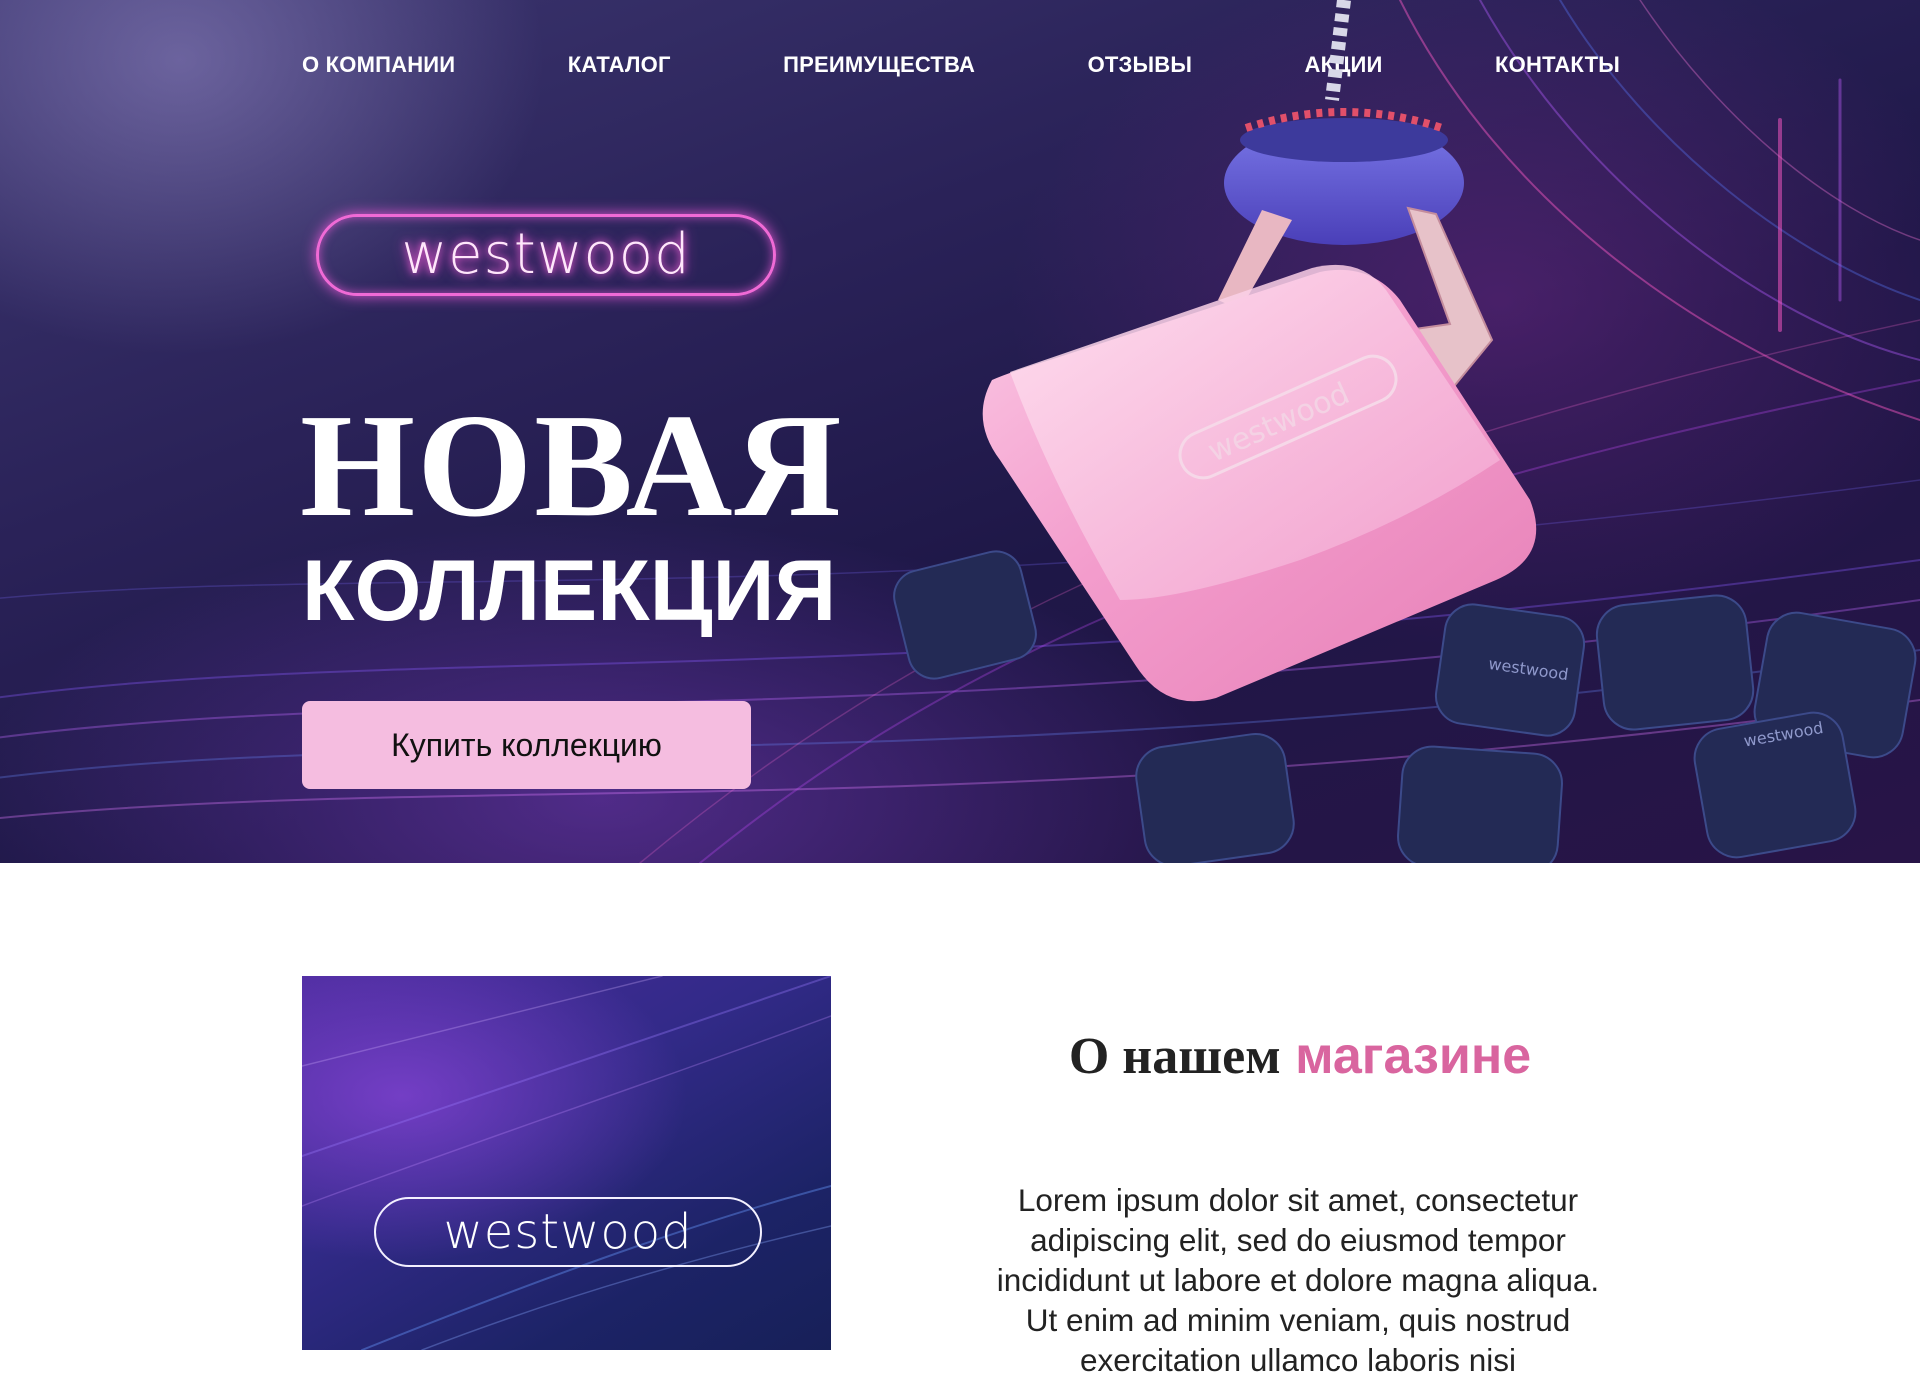  I want to click on hero-product-illustration: westwood, so click(1259, 351).